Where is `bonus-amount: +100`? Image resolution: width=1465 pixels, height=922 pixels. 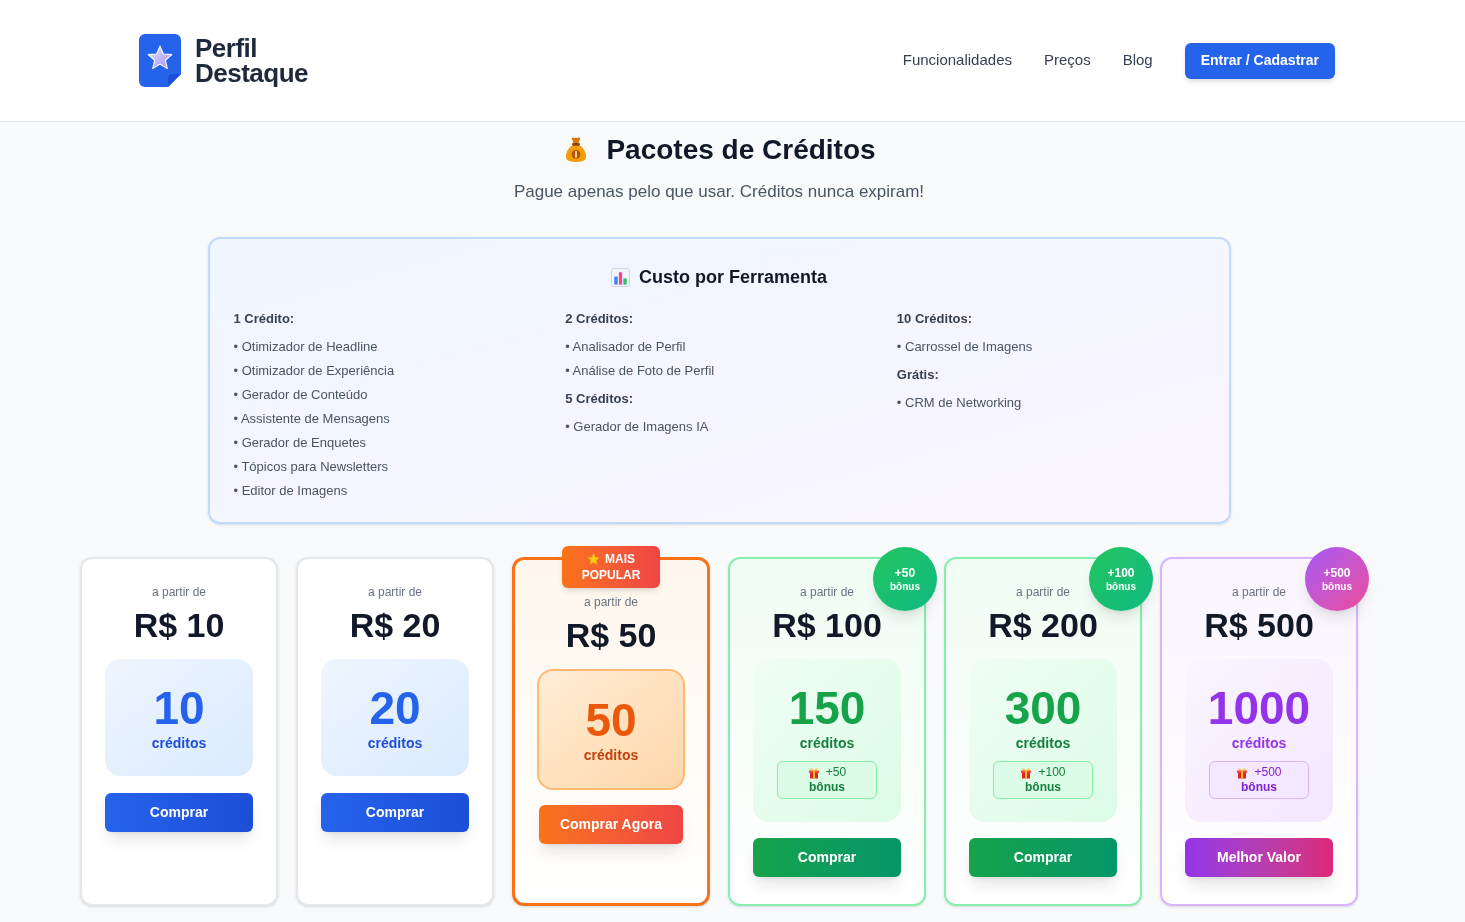 bonus-amount: +100 is located at coordinates (1121, 572).